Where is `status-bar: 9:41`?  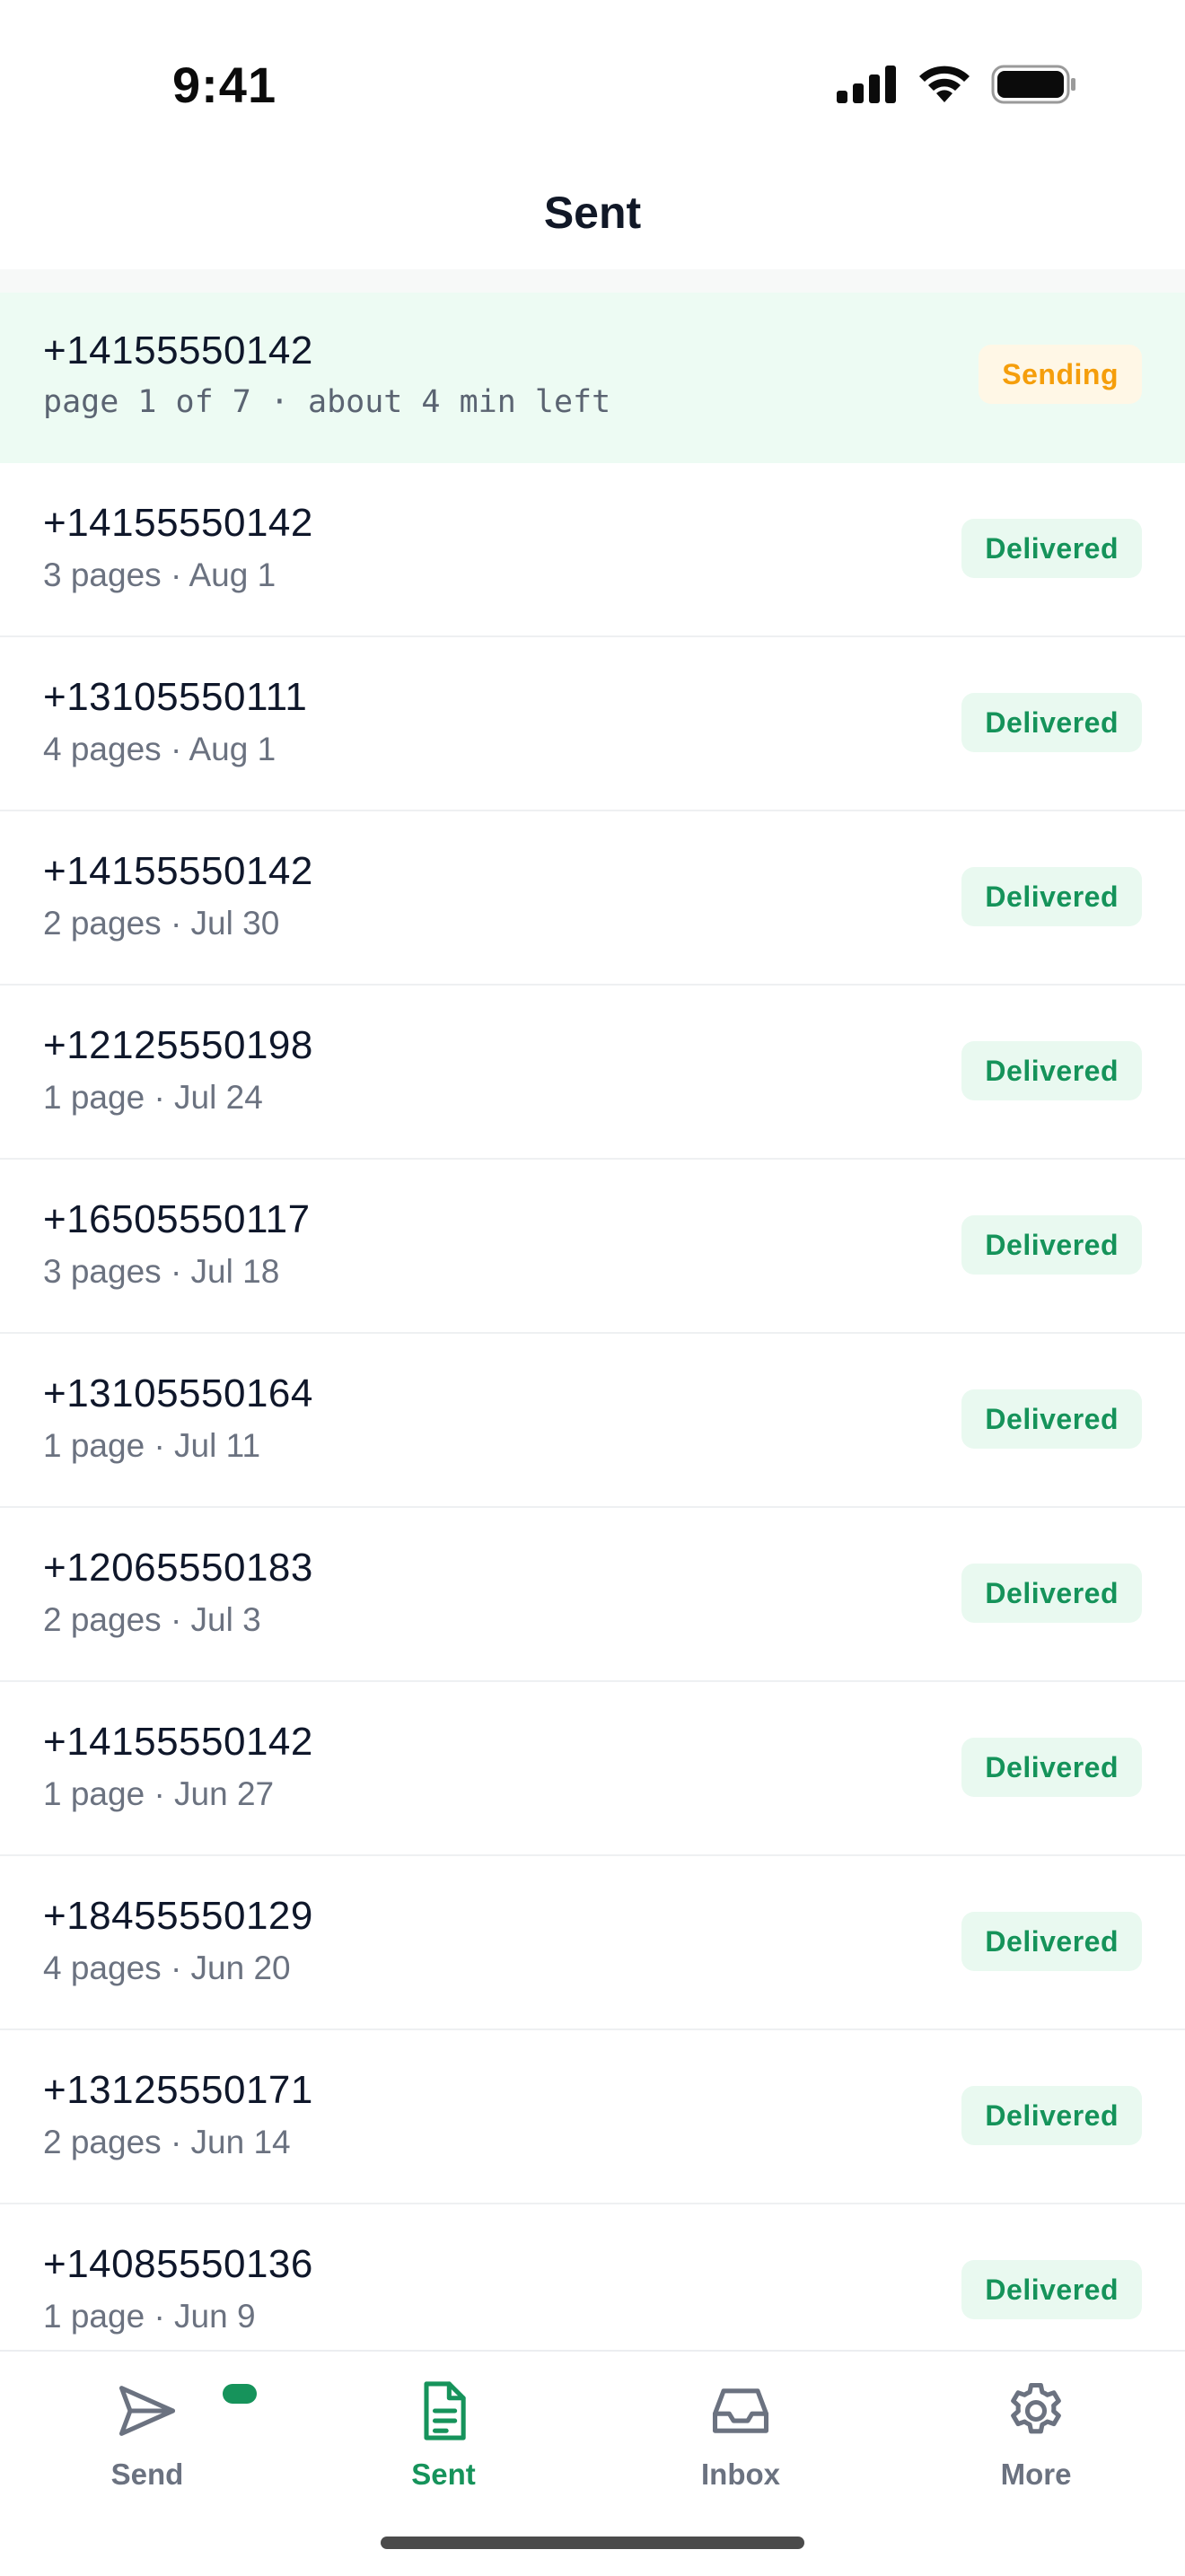
status-bar: 9:41 is located at coordinates (592, 85).